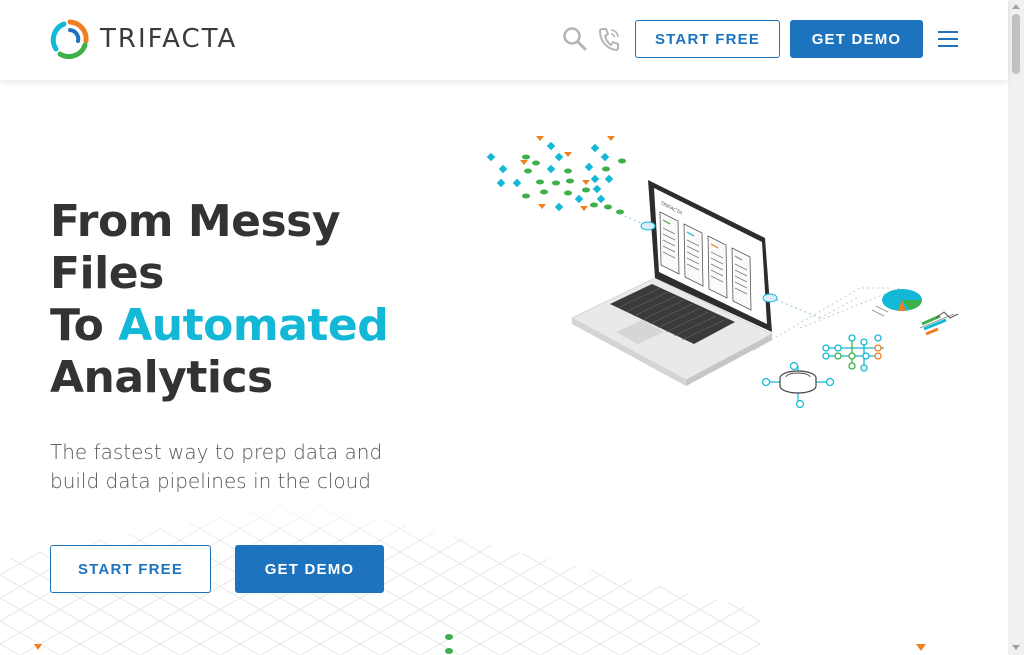 This screenshot has height=655, width=1024. I want to click on laptop-graphic: TRIFACTA, so click(674, 283).